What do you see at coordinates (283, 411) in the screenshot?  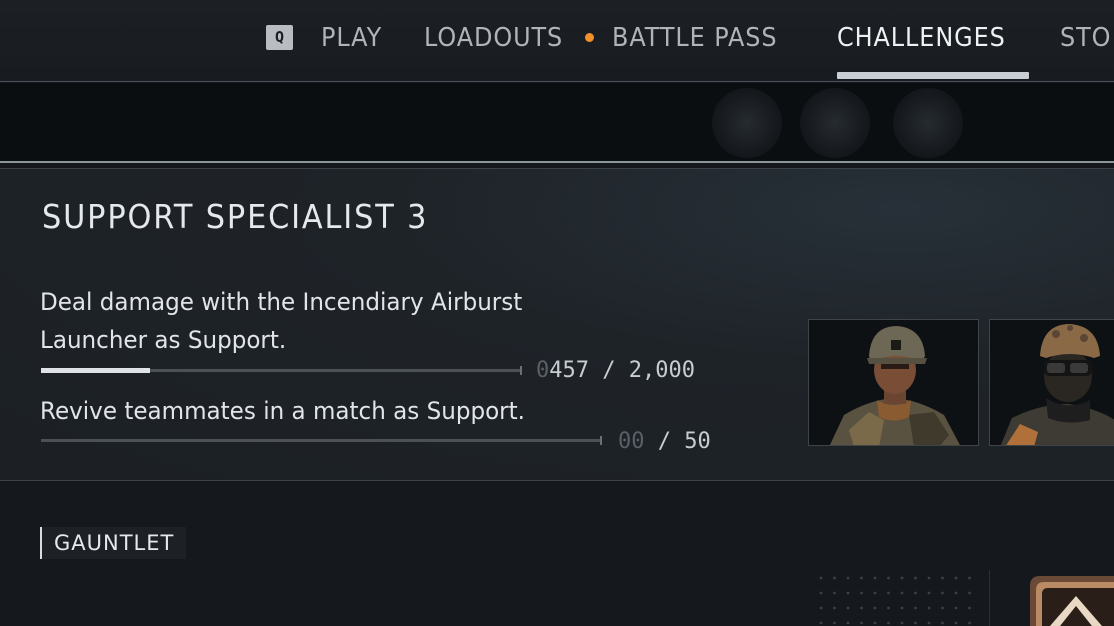 I see `challenge-description: Revive teammates in a match as Support.` at bounding box center [283, 411].